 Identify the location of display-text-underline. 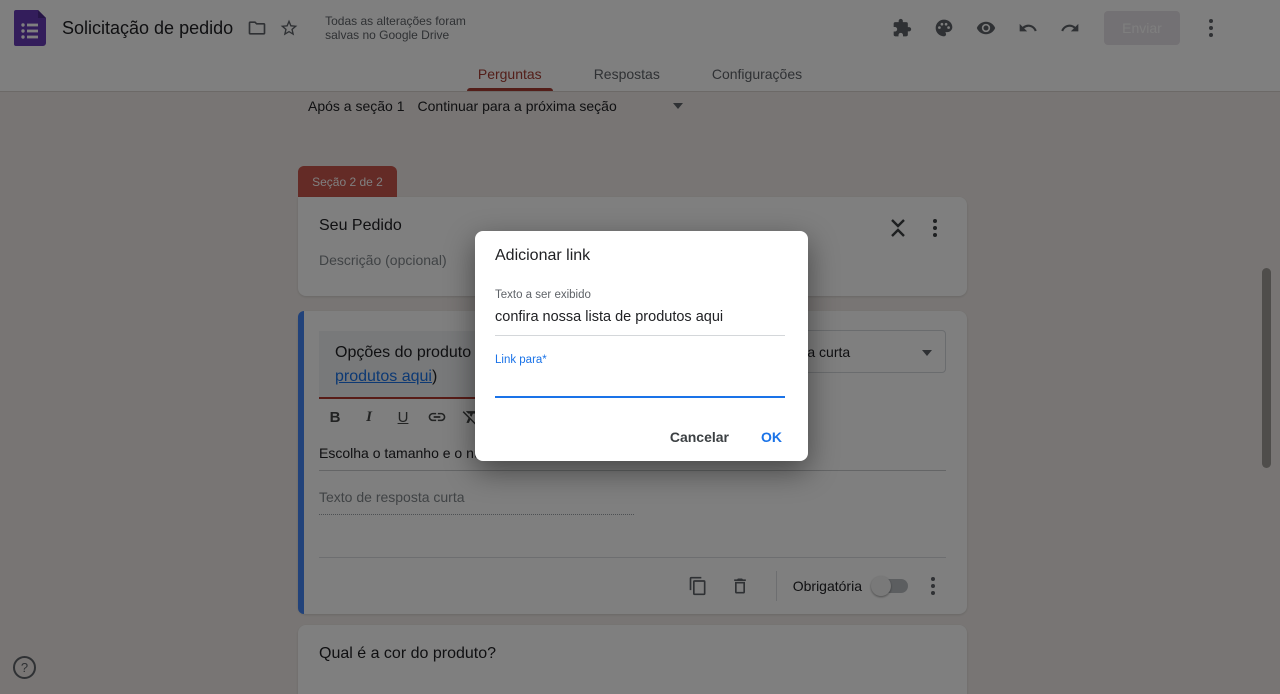
(640, 335).